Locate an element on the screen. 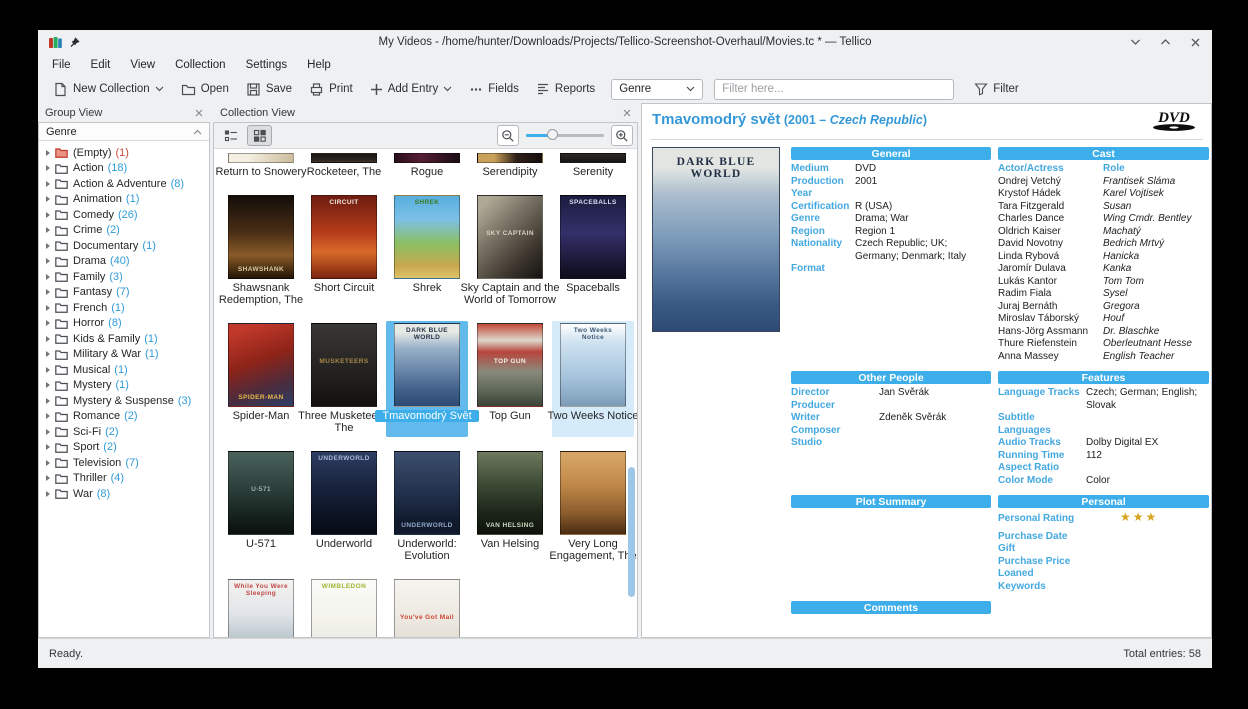 This screenshot has height=709, width=1248. entry-cell: SHAWSHANK Shawsnank Redemption, The is located at coordinates (261, 251).